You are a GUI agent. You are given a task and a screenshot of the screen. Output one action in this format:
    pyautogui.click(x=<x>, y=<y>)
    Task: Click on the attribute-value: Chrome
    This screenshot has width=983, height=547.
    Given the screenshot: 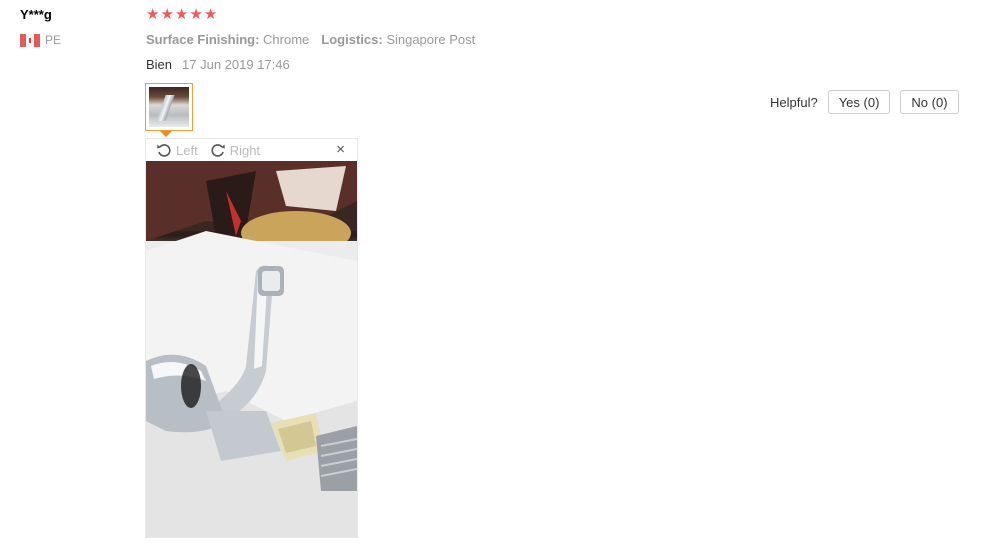 What is the action you would take?
    pyautogui.click(x=286, y=39)
    